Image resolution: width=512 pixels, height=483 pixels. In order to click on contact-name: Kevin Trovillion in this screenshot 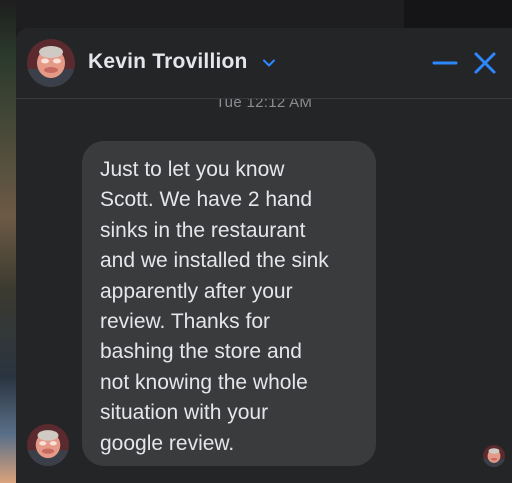, I will do `click(168, 62)`.